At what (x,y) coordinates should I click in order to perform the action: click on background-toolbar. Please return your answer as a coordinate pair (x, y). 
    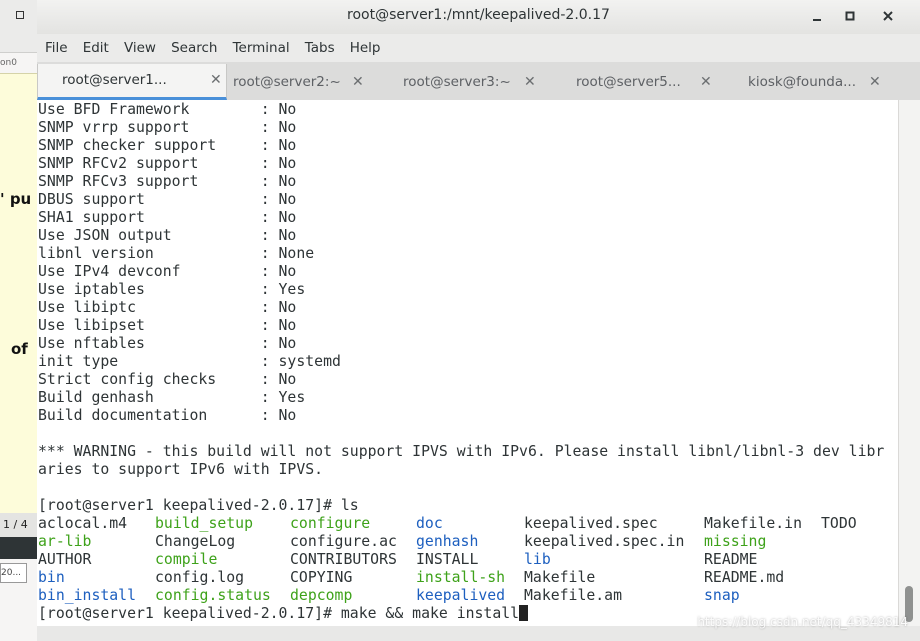
    Looking at the image, I should click on (18, 548).